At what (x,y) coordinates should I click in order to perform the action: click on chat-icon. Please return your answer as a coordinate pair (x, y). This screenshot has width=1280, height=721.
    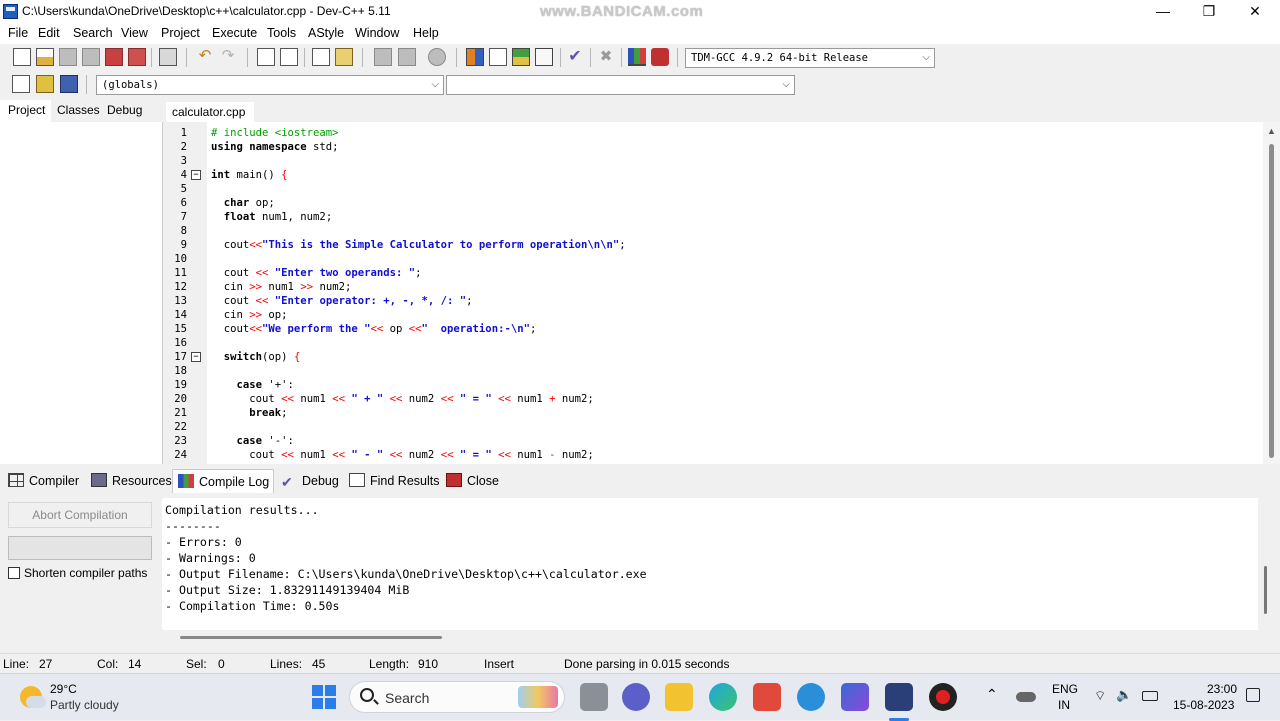
    Looking at the image, I should click on (636, 697).